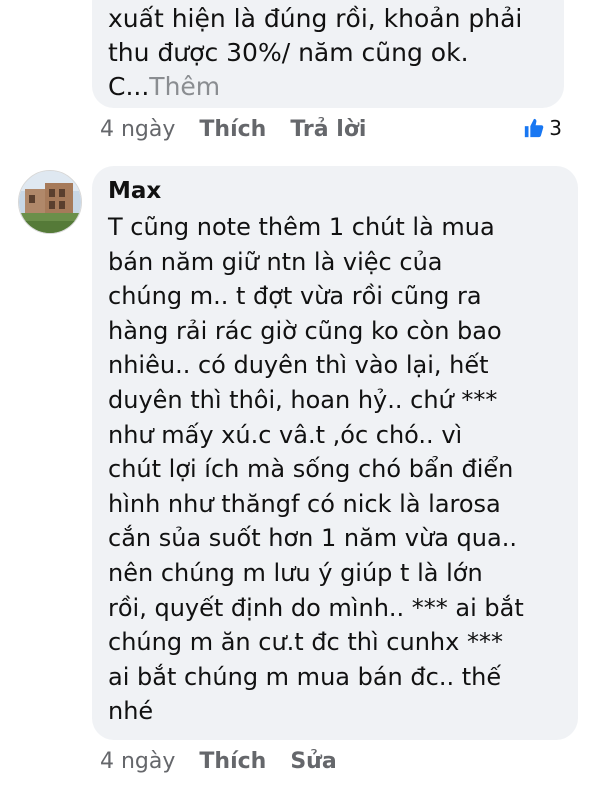  I want to click on avatar-image, so click(50, 202).